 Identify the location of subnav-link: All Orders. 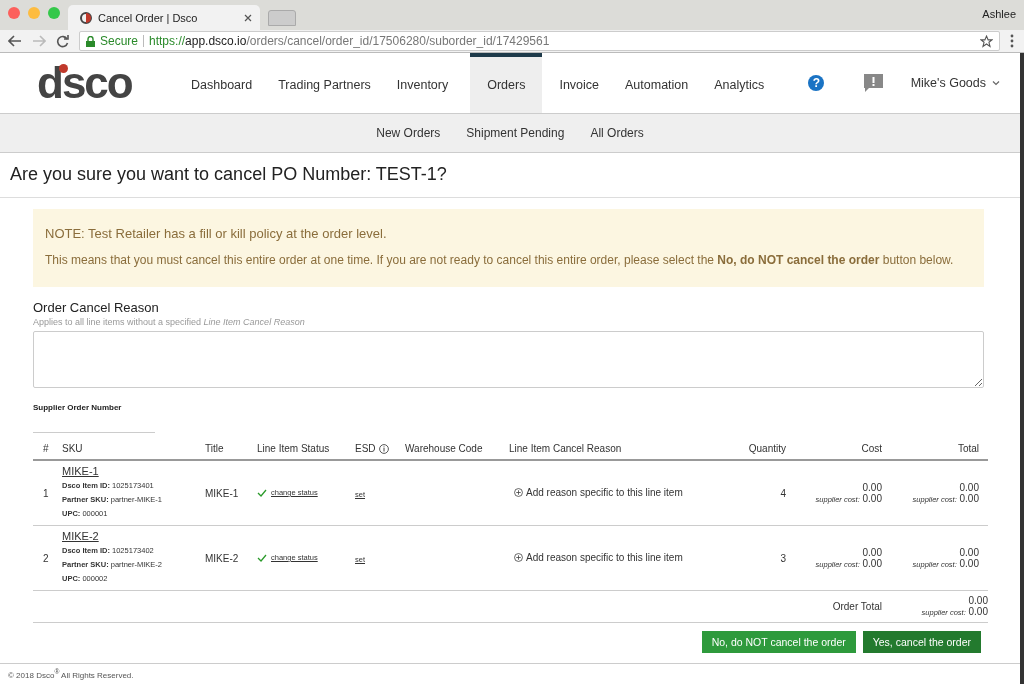
(617, 133).